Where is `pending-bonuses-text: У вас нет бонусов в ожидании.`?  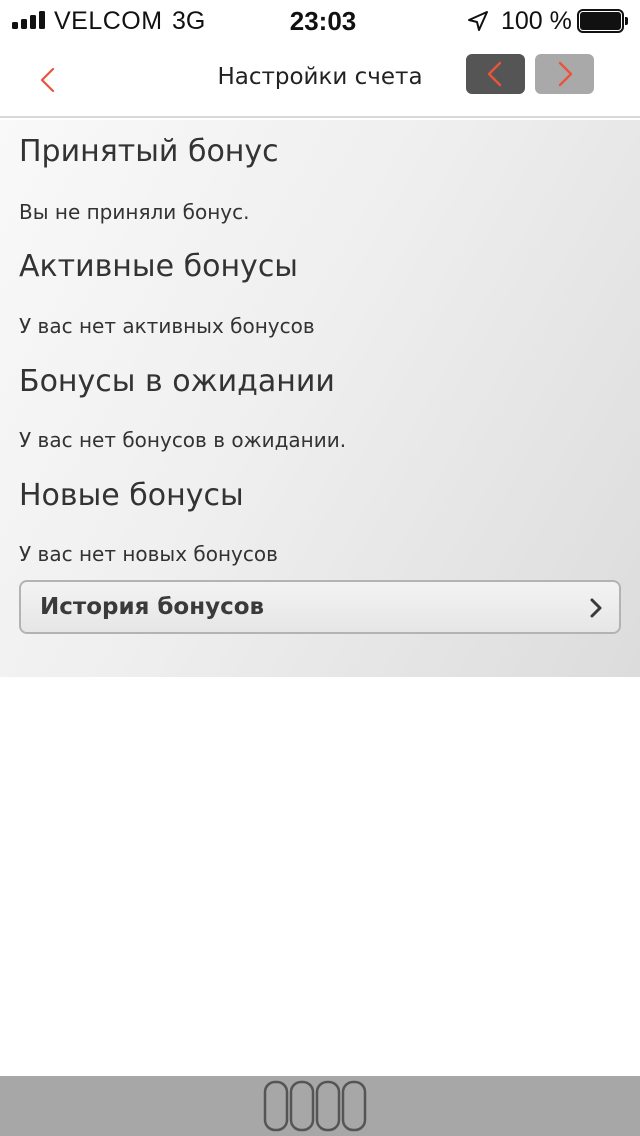 pending-bonuses-text: У вас нет бонусов в ожидании. is located at coordinates (183, 440).